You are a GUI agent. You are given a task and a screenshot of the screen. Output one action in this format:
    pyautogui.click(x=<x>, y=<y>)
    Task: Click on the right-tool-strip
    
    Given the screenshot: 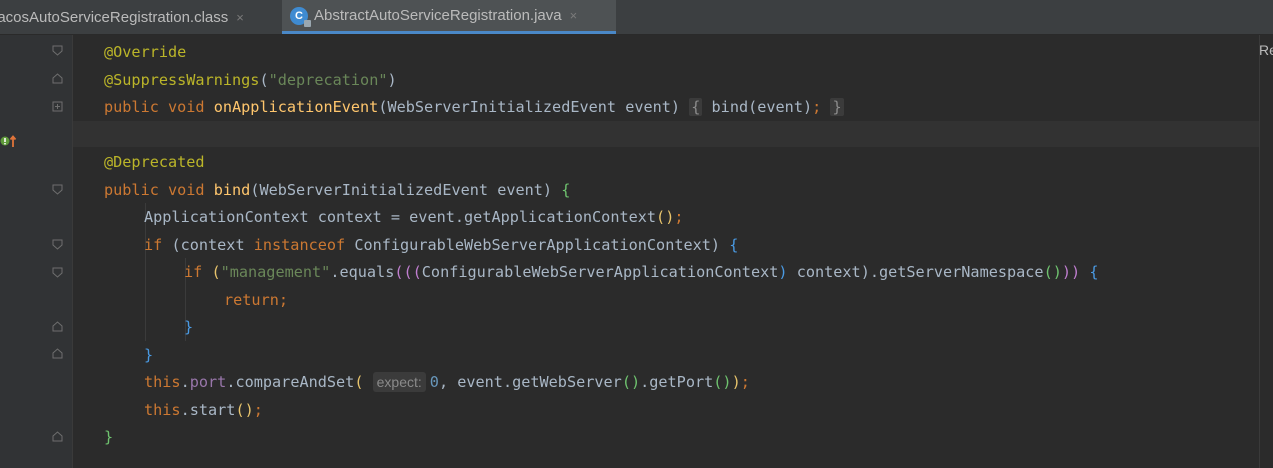 What is the action you would take?
    pyautogui.click(x=1266, y=251)
    